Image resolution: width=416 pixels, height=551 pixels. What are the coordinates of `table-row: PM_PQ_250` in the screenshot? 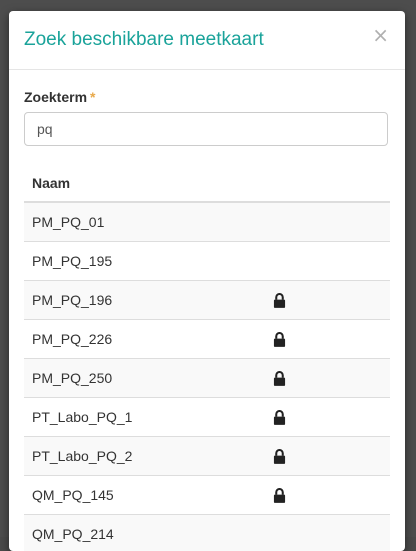 It's located at (207, 378).